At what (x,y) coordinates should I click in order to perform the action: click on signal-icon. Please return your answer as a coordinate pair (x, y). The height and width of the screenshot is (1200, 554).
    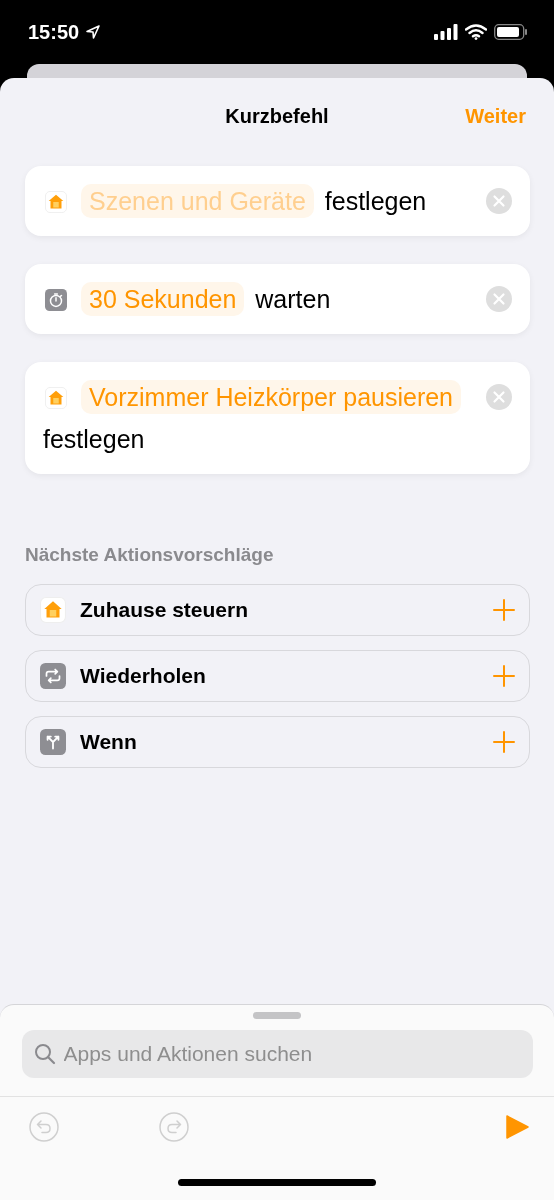
    Looking at the image, I should click on (446, 32).